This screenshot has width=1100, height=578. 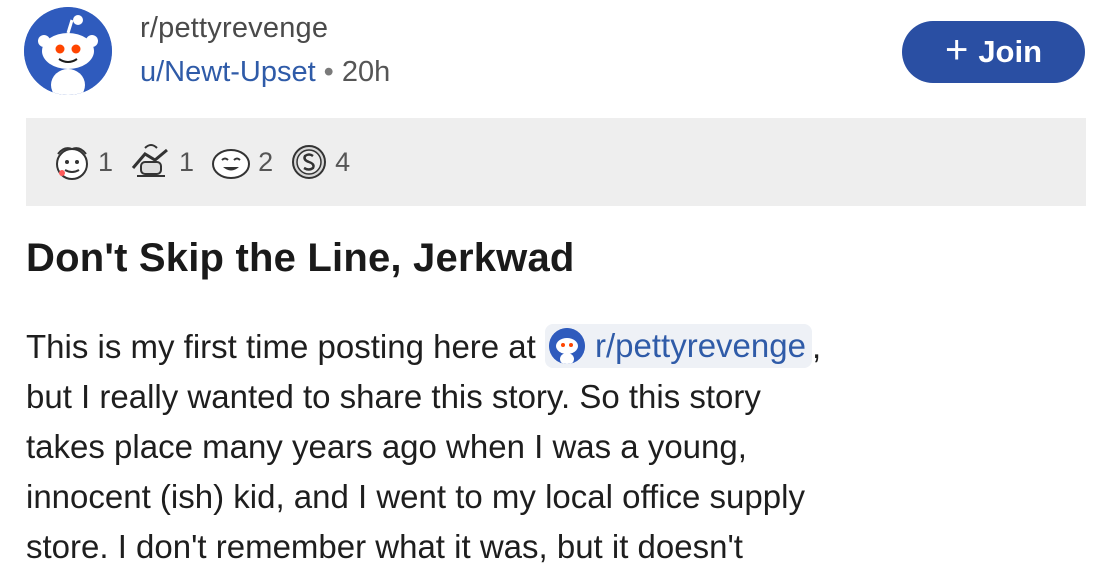 I want to click on subreddit-name: r/pettyrevenge, so click(x=265, y=28).